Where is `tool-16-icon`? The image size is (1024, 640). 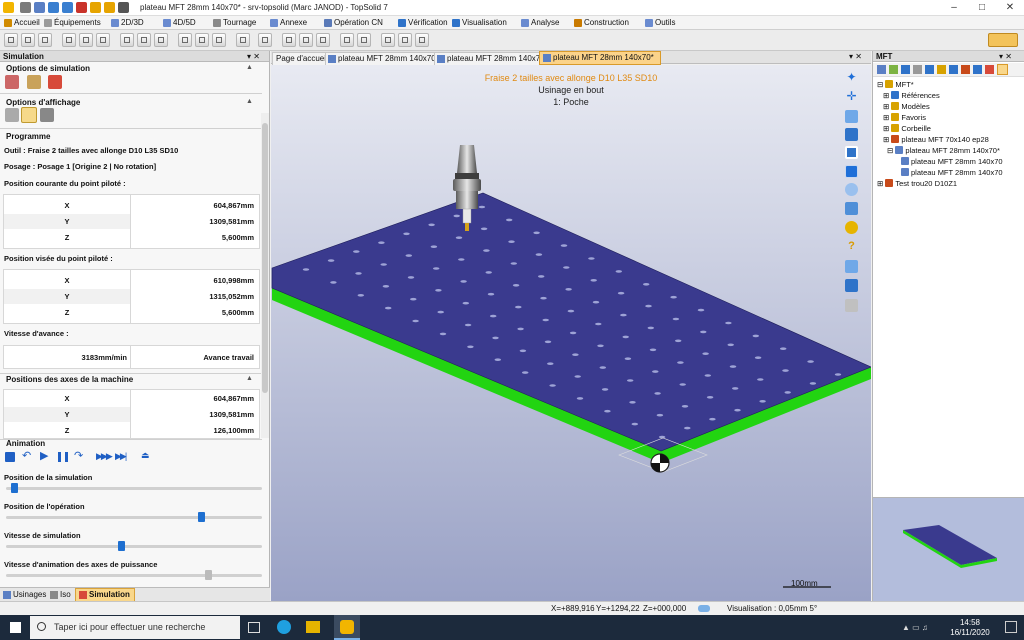
tool-16-icon is located at coordinates (306, 40).